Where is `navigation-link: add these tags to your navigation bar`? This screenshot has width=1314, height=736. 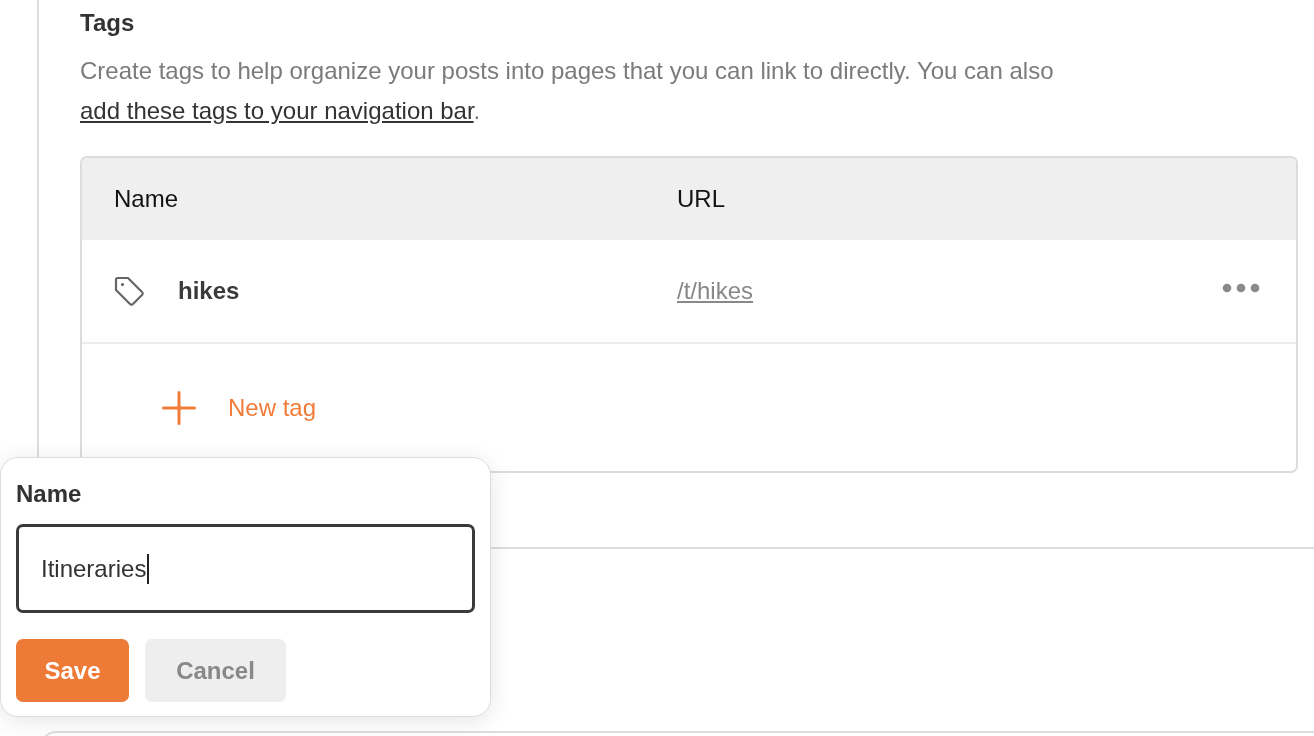
navigation-link: add these tags to your navigation bar is located at coordinates (277, 110).